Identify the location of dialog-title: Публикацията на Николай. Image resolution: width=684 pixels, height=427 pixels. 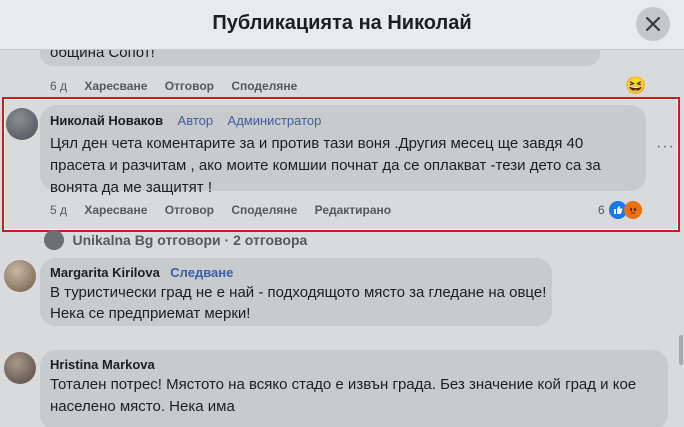
(342, 23).